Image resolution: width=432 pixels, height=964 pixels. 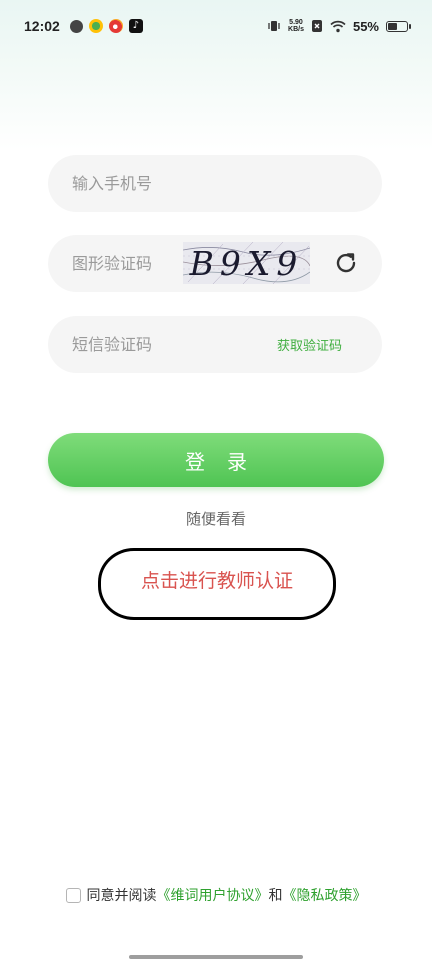 I want to click on teacher-auth-link: 点击进行教师认证, so click(x=217, y=579).